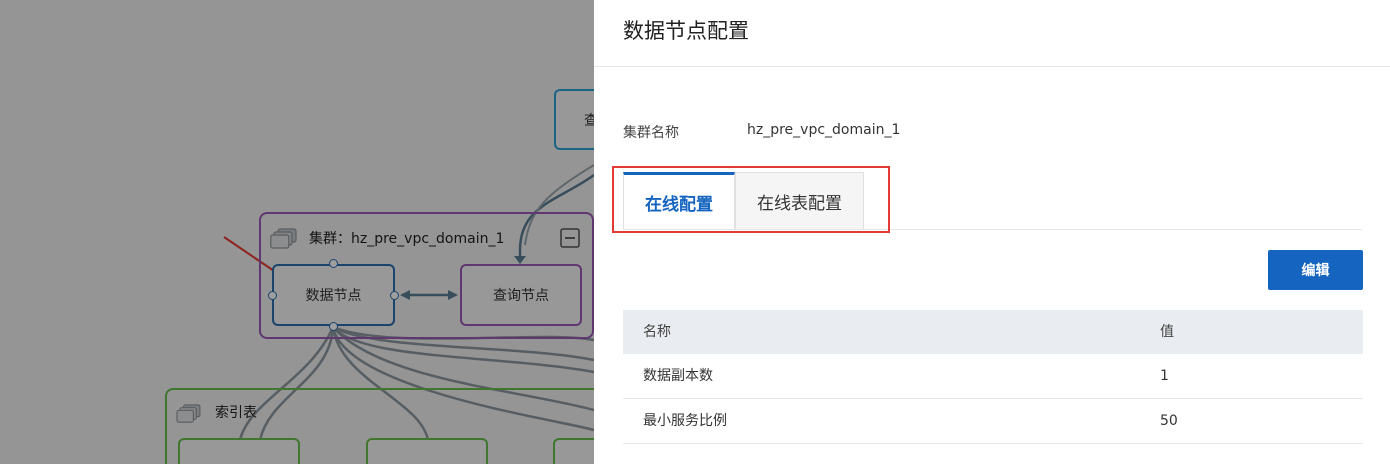  I want to click on cluster-group-title: 集群：hz_pre_vpc_domain_1, so click(407, 239).